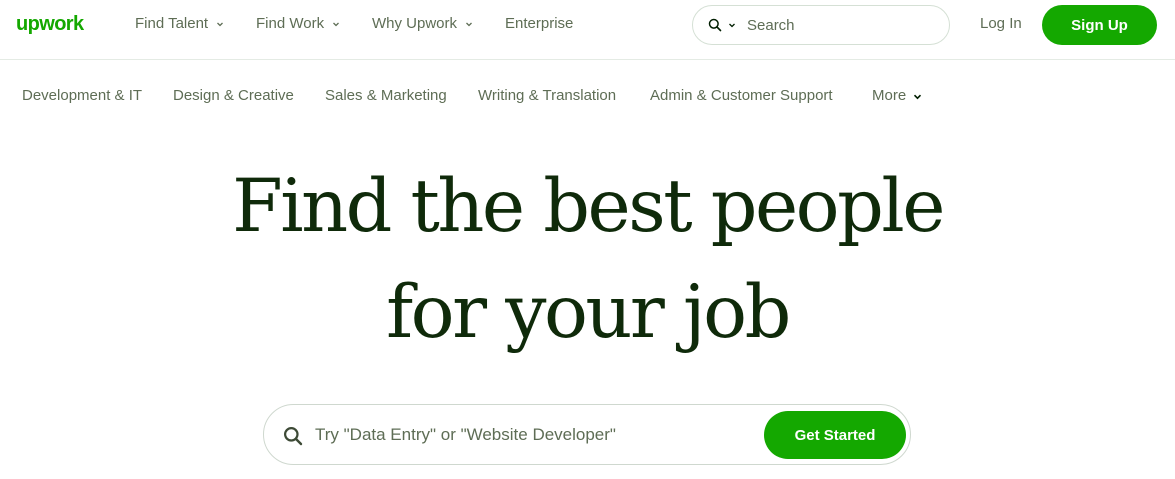  I want to click on nav-find-talent: Find Talent, so click(179, 24).